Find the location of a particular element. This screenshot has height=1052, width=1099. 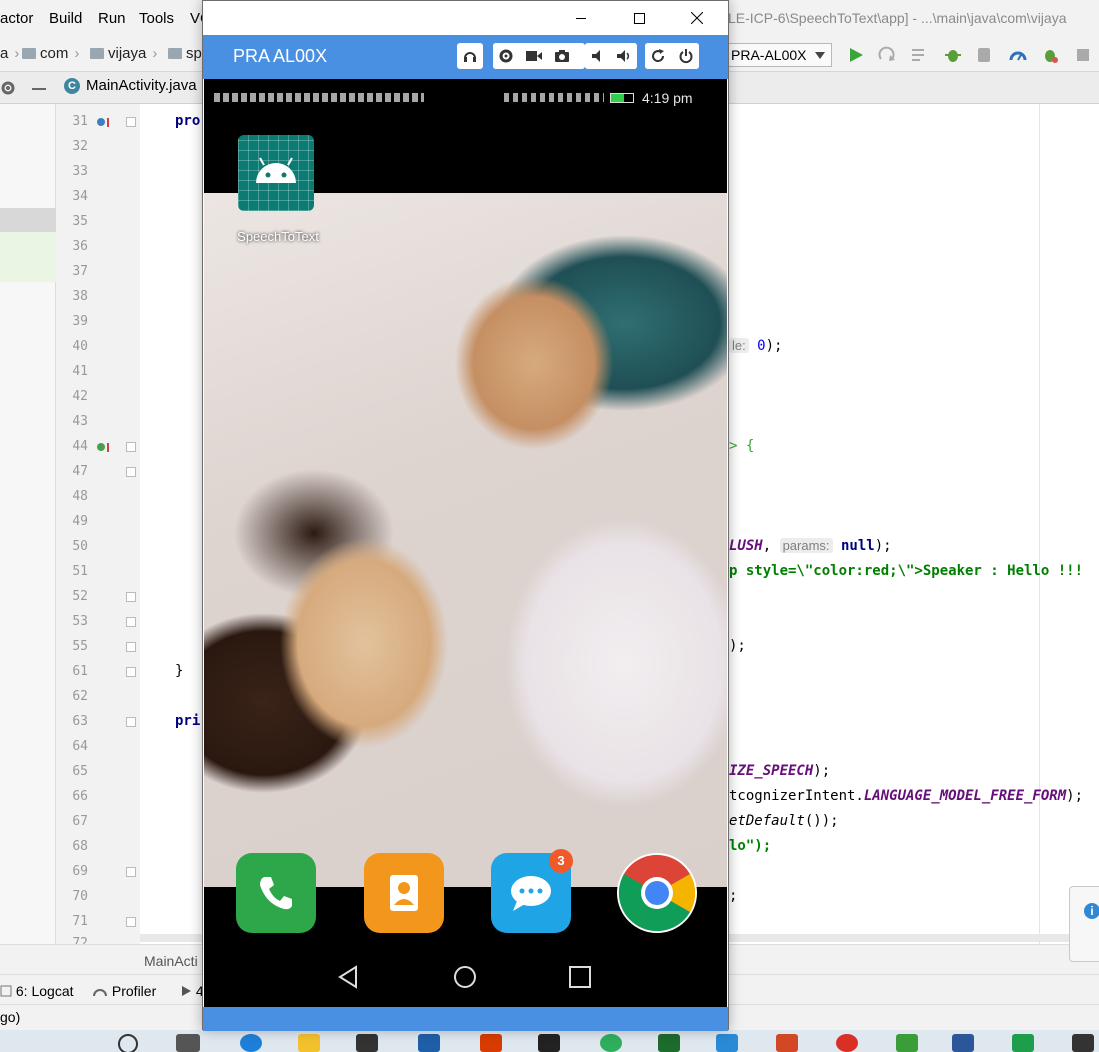

power-button is located at coordinates (686, 56).